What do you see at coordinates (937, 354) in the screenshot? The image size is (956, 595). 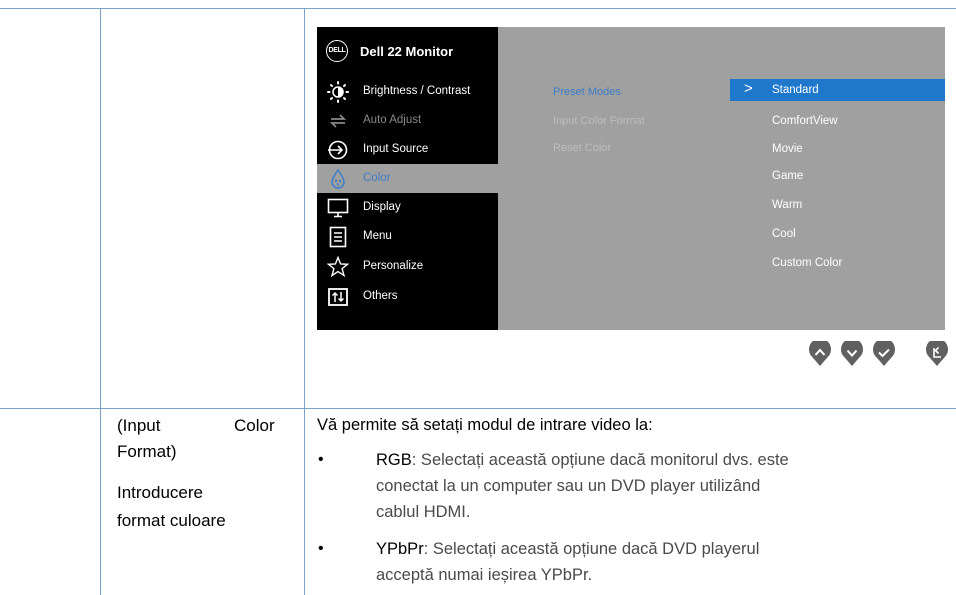 I see `back-icon` at bounding box center [937, 354].